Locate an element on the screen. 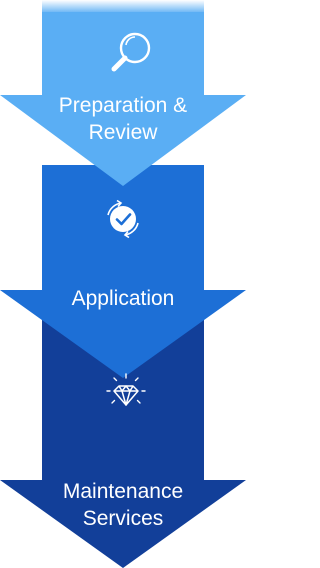 This screenshot has height=568, width=320. step-2-label: Application is located at coordinates (123, 298).